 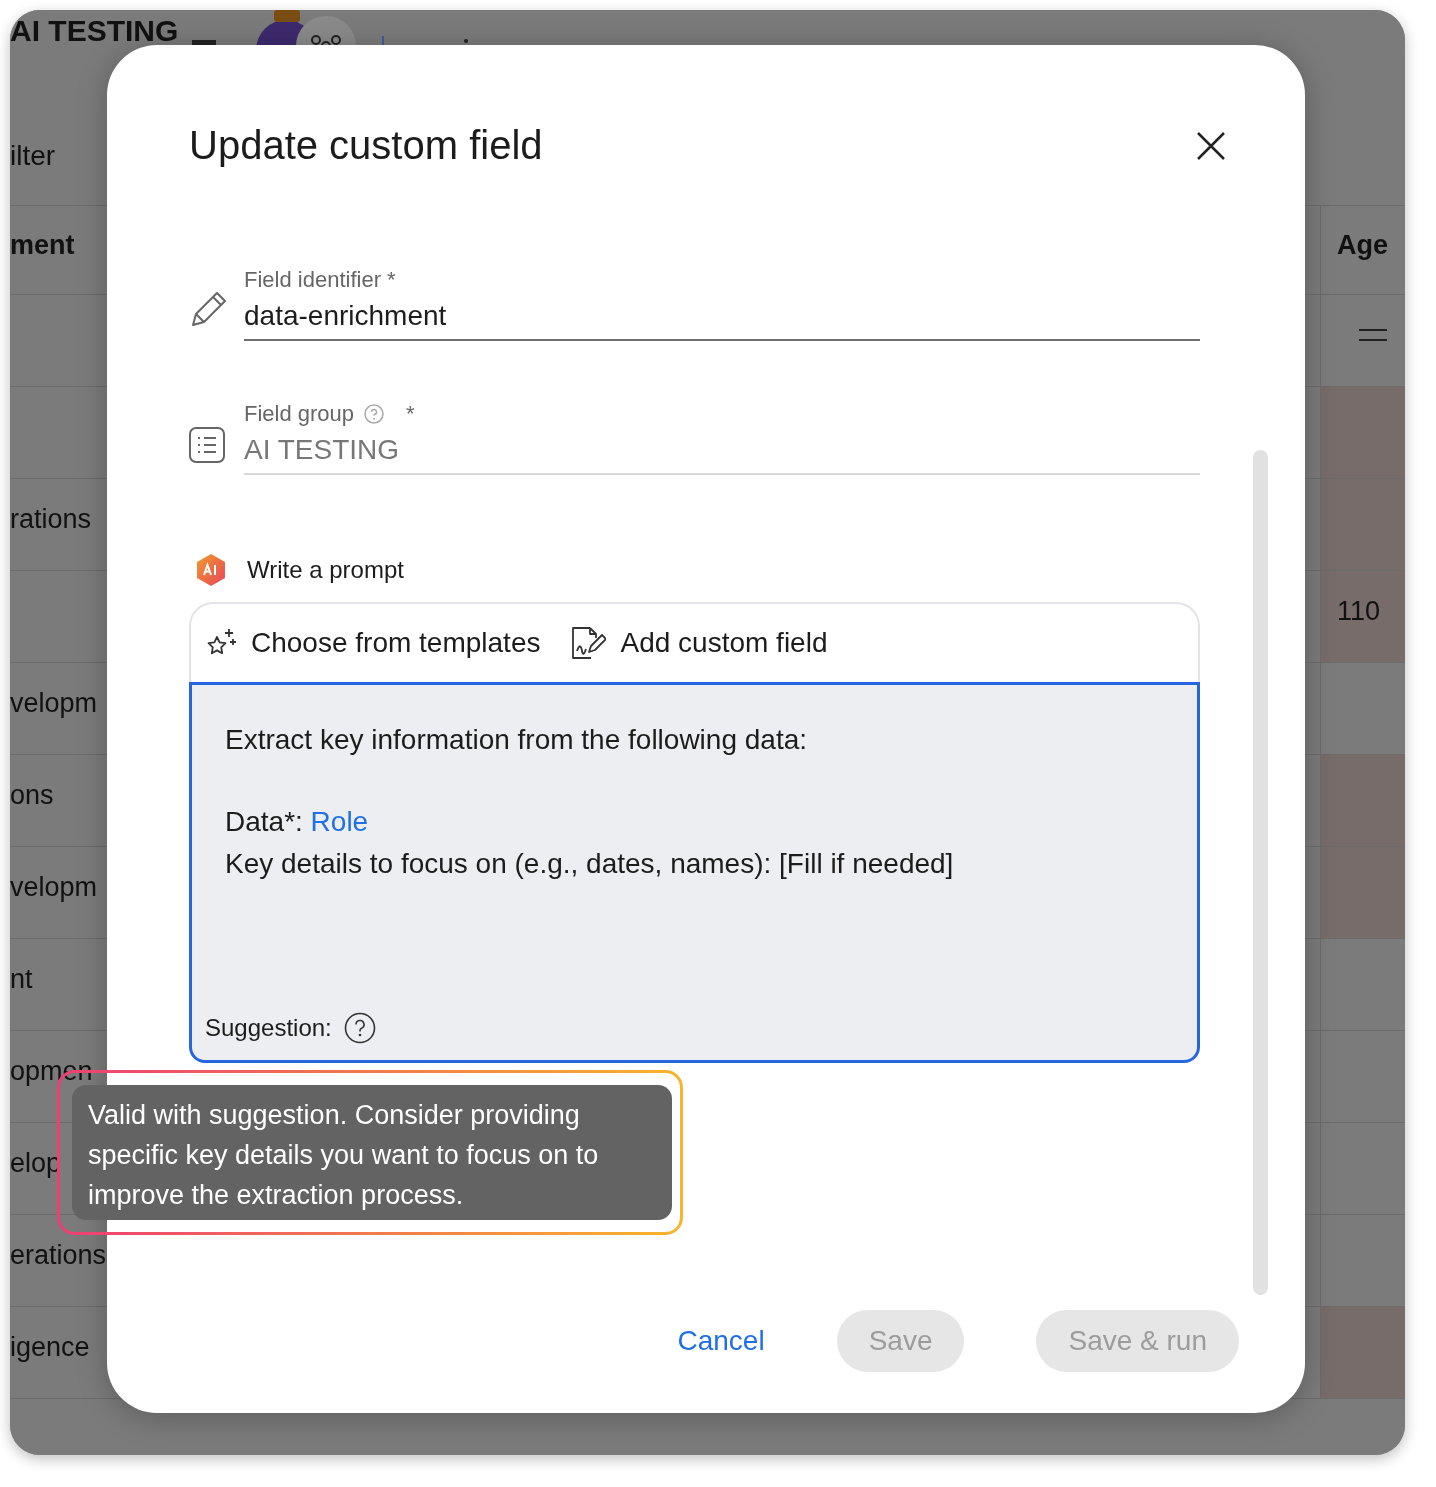 I want to click on column-header: Age, so click(x=1362, y=250).